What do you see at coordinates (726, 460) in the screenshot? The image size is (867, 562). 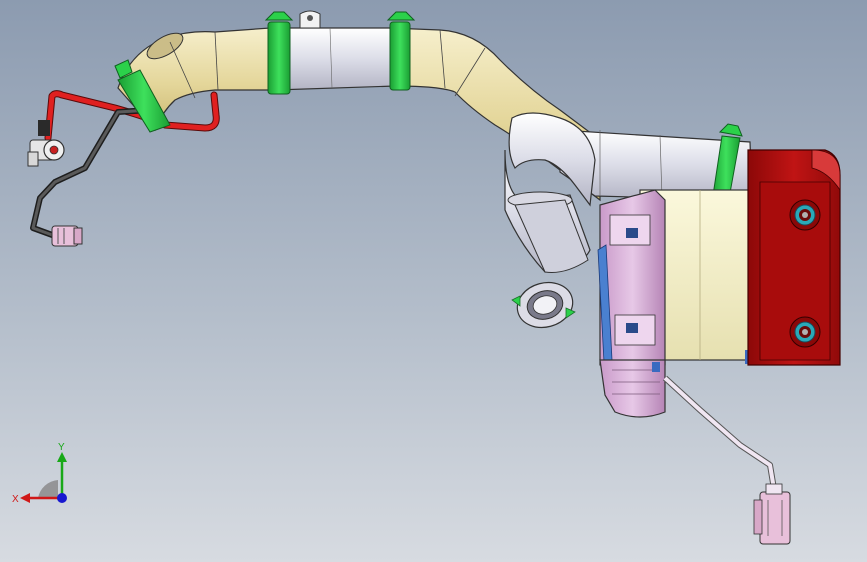 I see `wiring-harness` at bounding box center [726, 460].